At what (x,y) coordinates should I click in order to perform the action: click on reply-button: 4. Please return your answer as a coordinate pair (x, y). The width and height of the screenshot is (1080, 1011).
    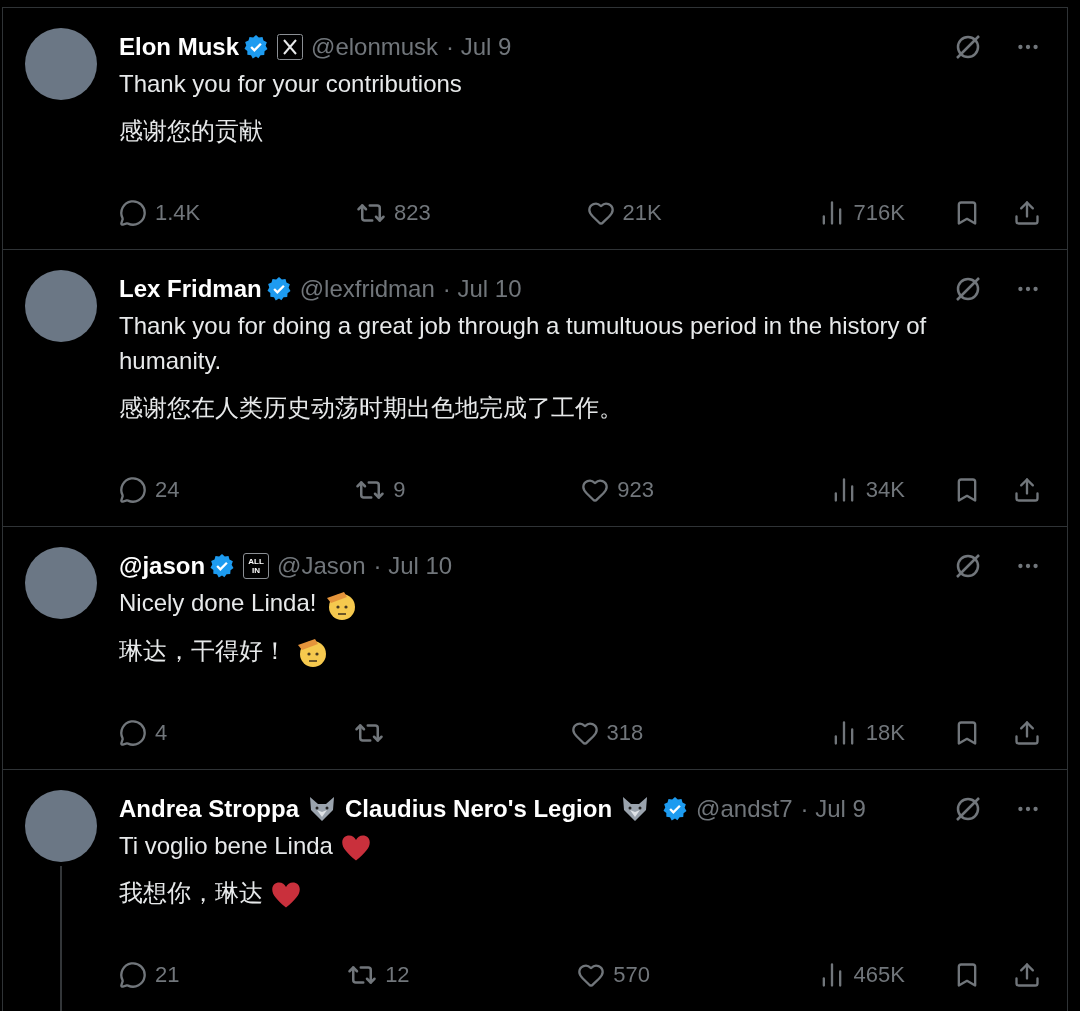
    Looking at the image, I should click on (143, 733).